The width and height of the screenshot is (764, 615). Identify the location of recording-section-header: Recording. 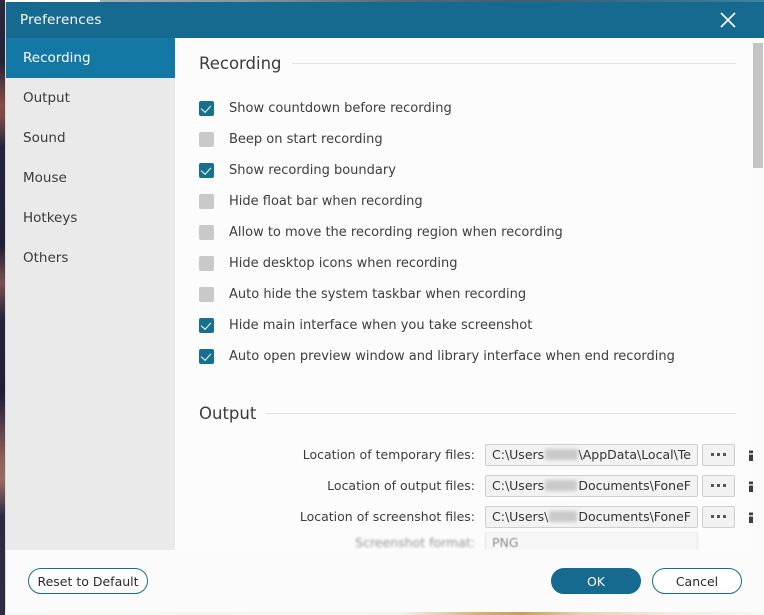
(467, 63).